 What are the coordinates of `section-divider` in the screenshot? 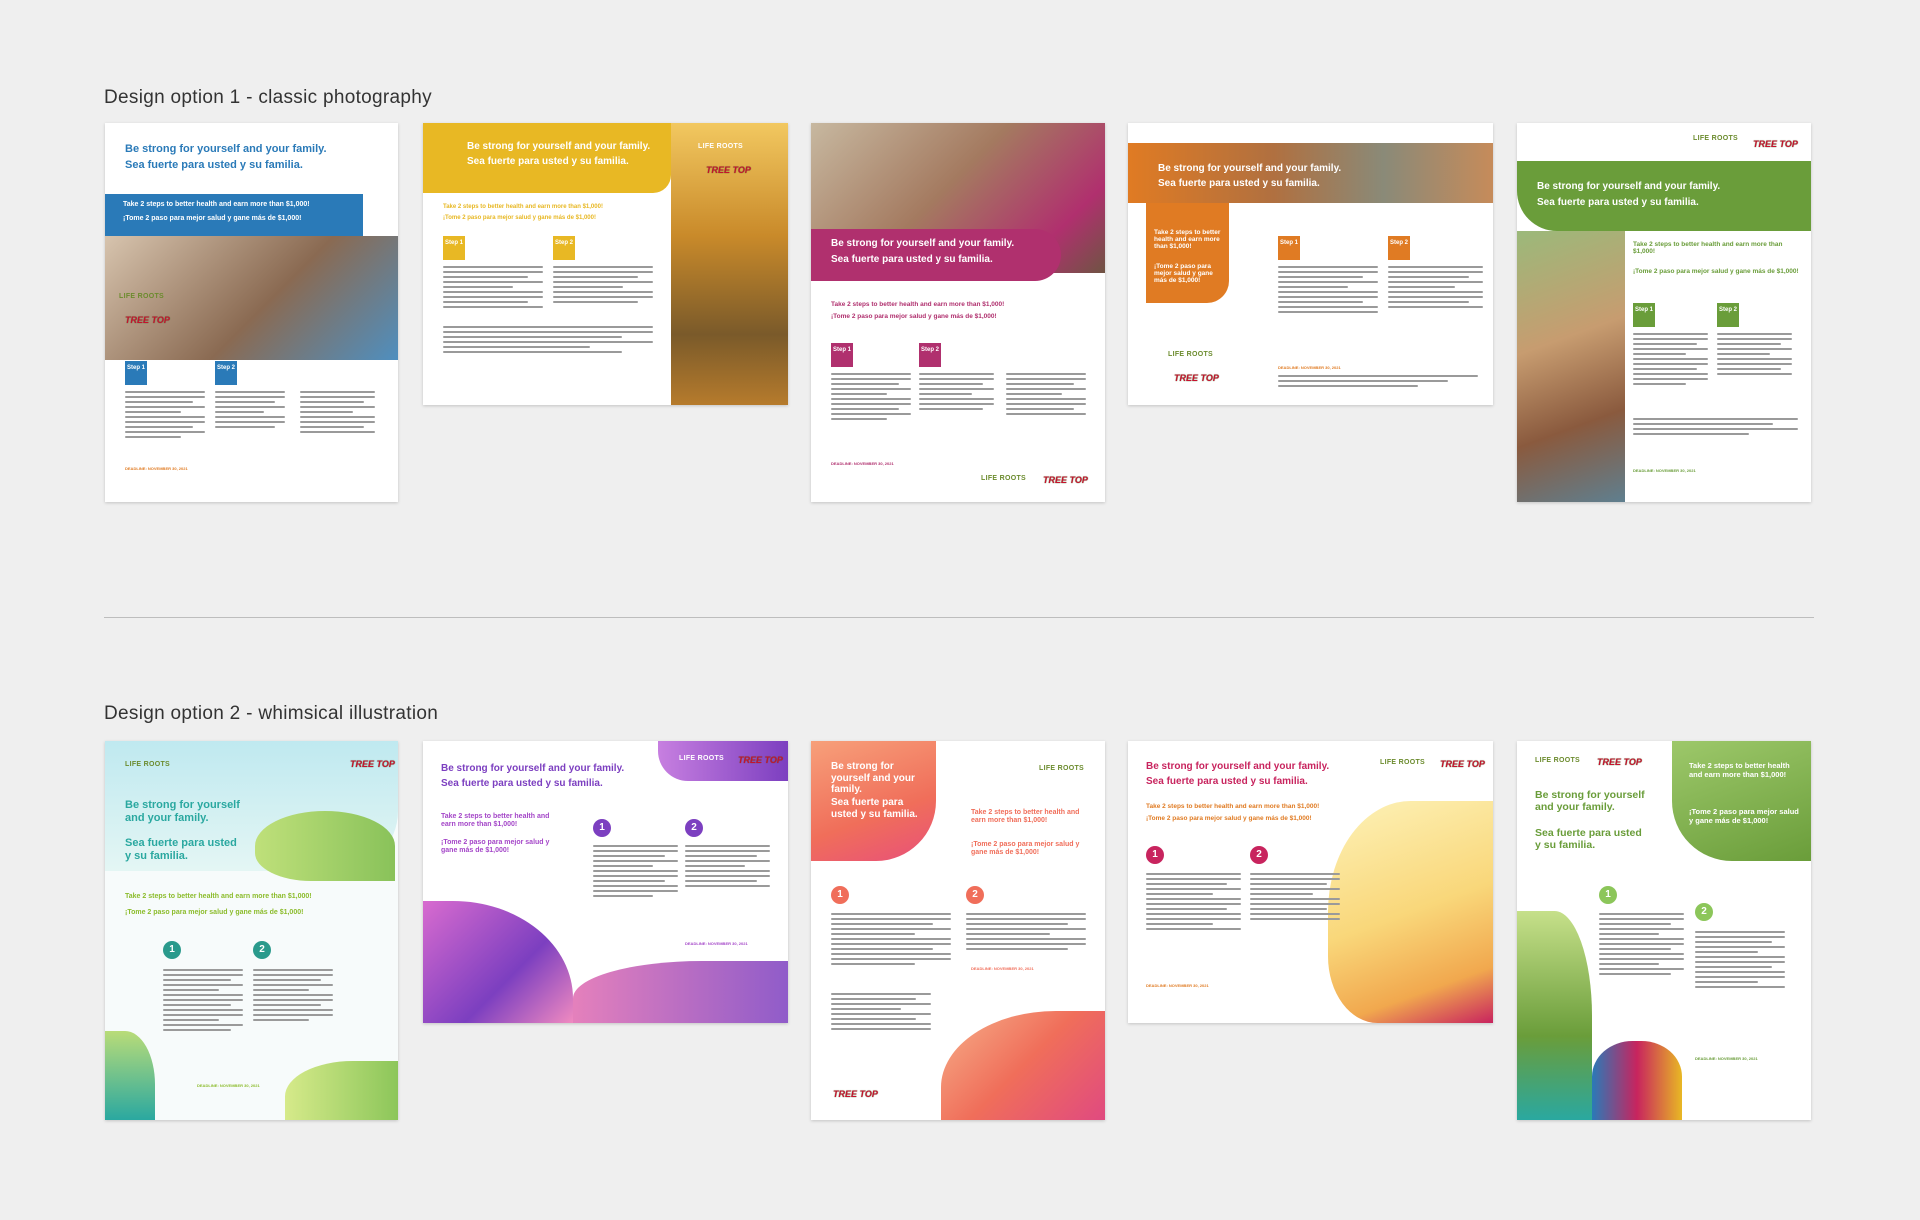 It's located at (959, 617).